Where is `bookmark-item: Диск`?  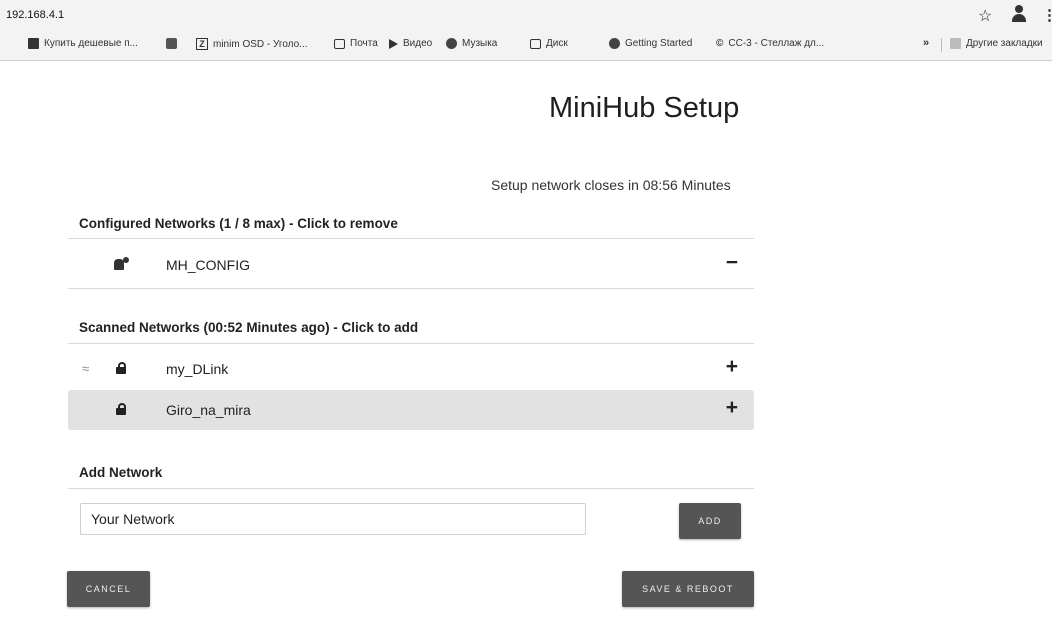
bookmark-item: Диск is located at coordinates (549, 43).